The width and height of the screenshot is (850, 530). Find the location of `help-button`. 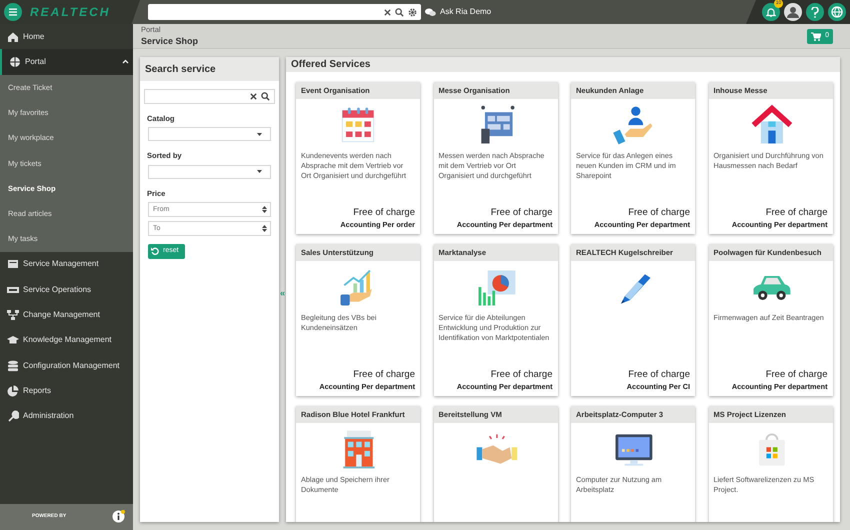

help-button is located at coordinates (815, 12).